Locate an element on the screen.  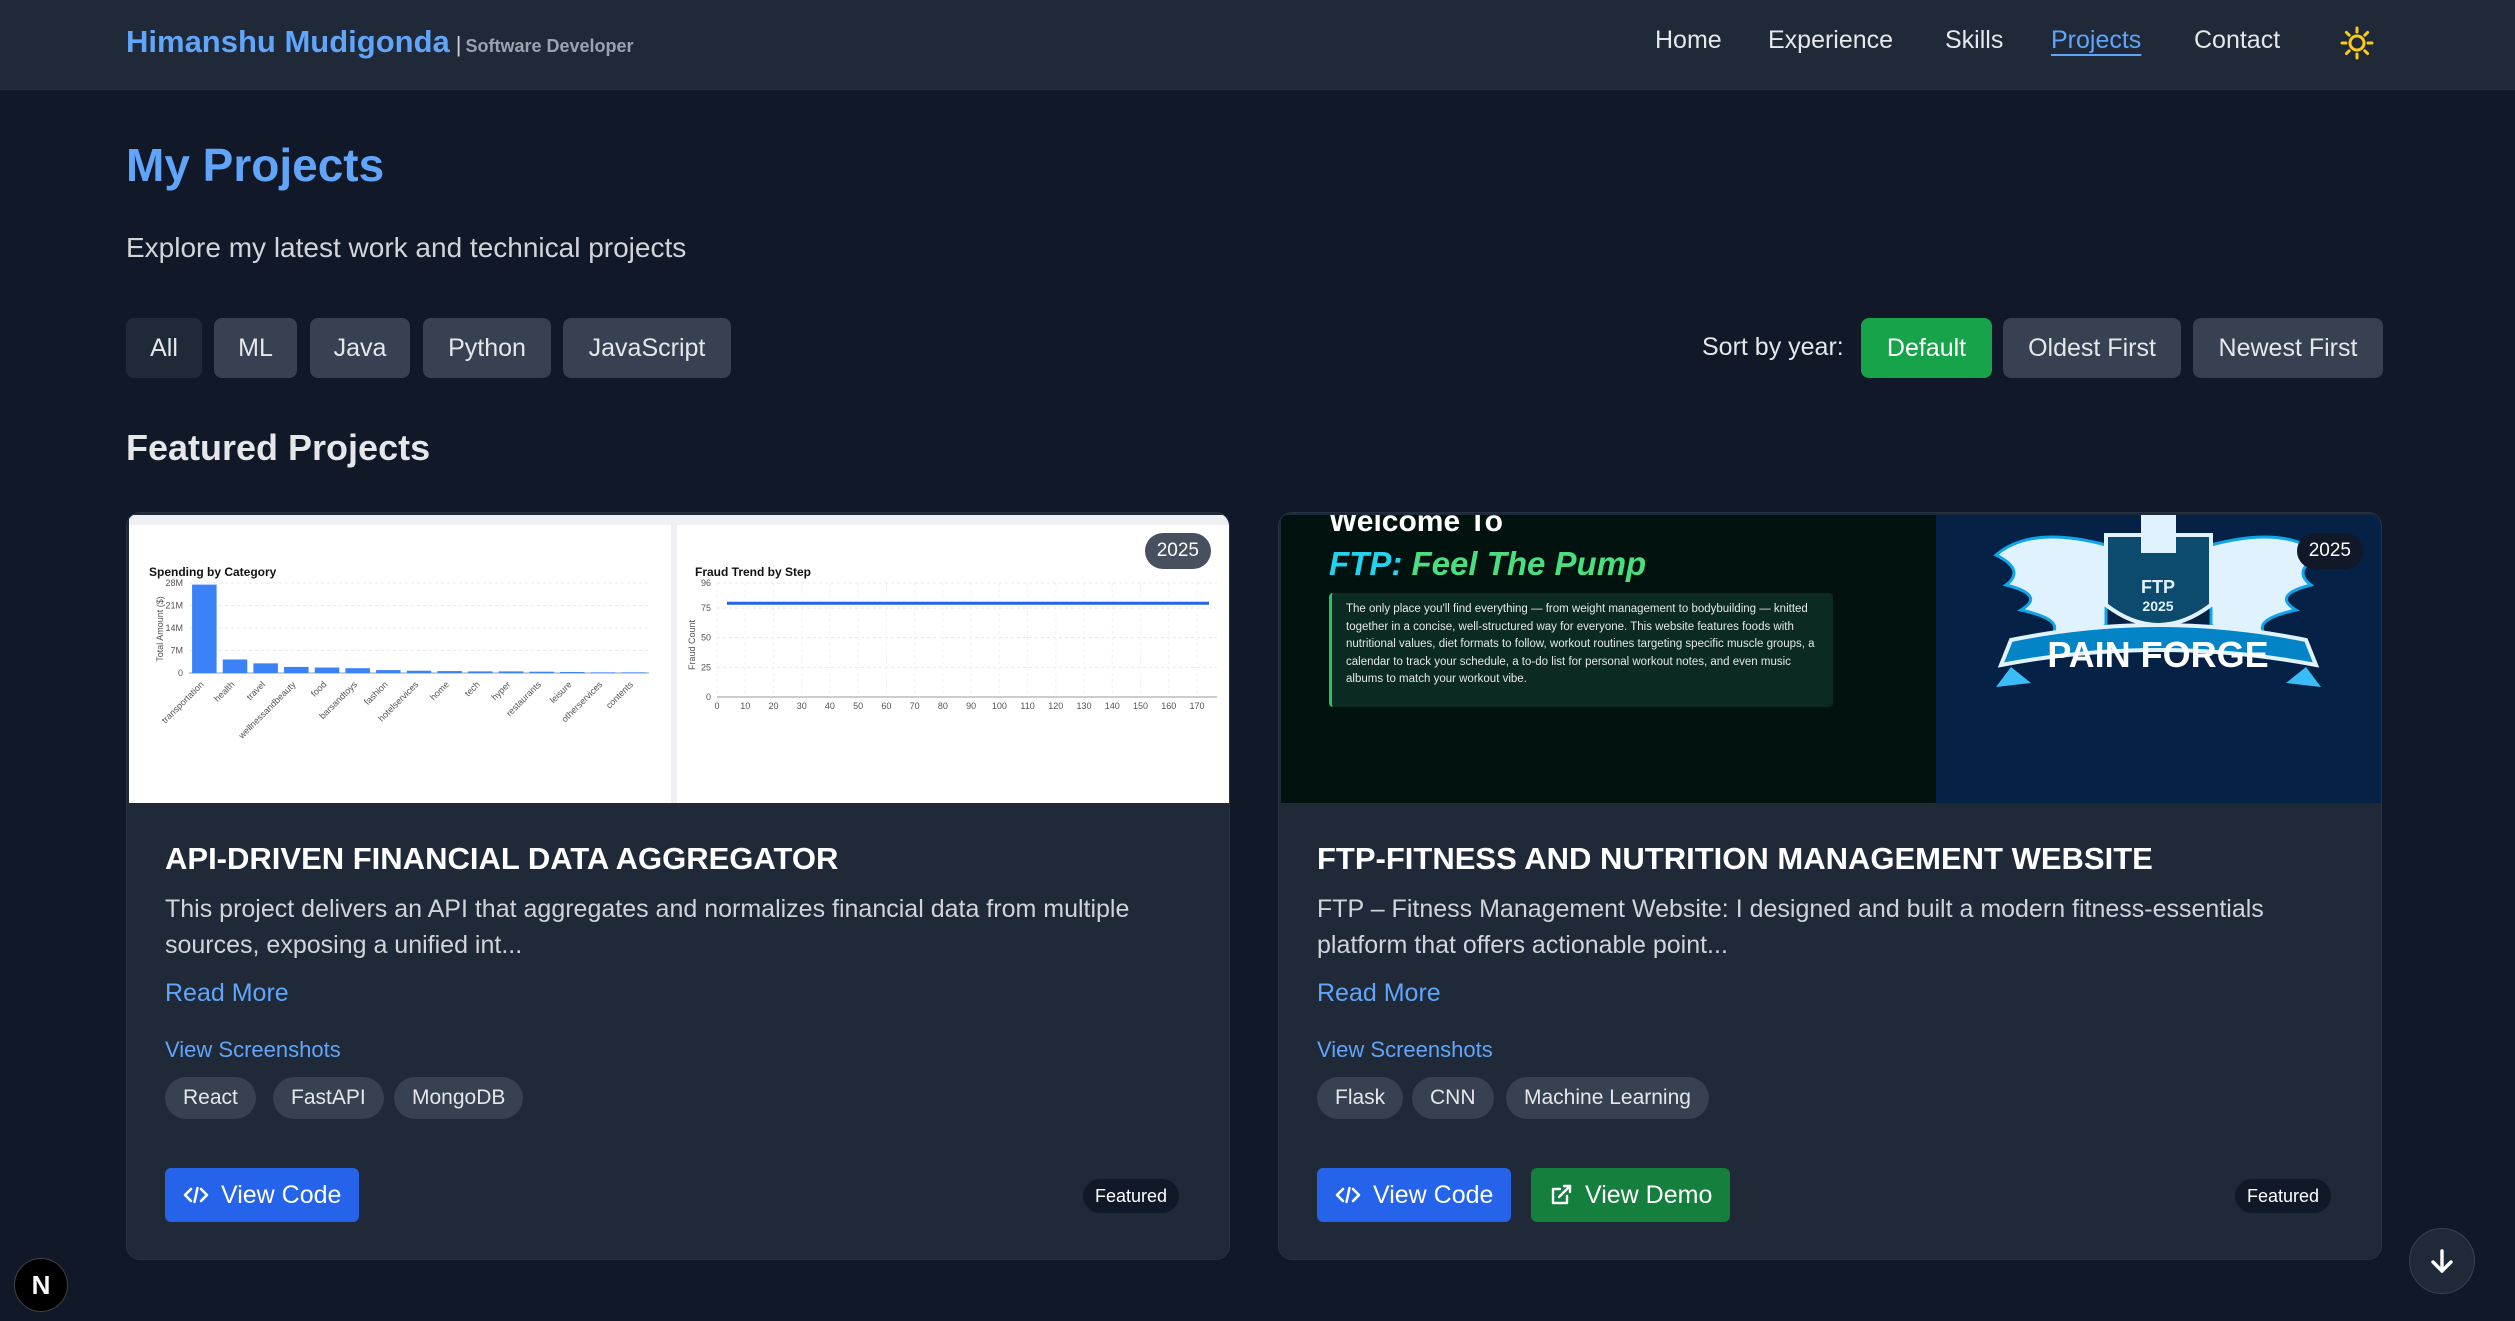
x-tick-label: 150 is located at coordinates (1140, 706).